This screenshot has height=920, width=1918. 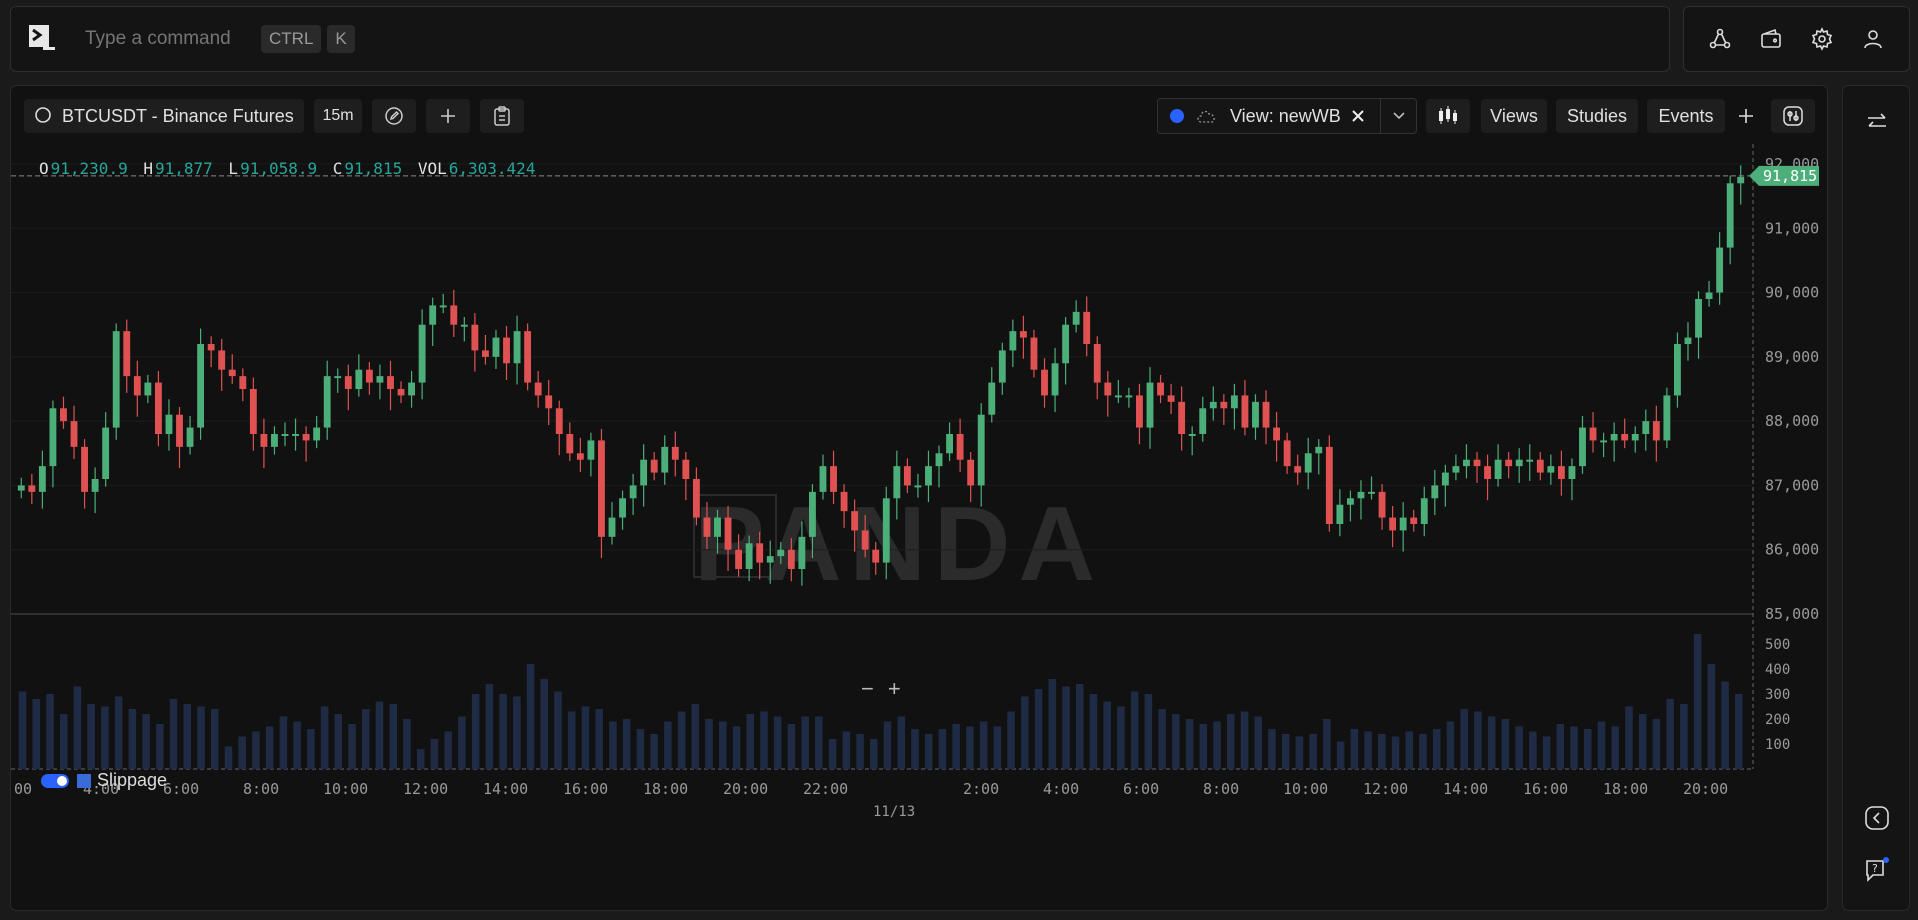 I want to click on candlestick-icon, so click(x=1448, y=115).